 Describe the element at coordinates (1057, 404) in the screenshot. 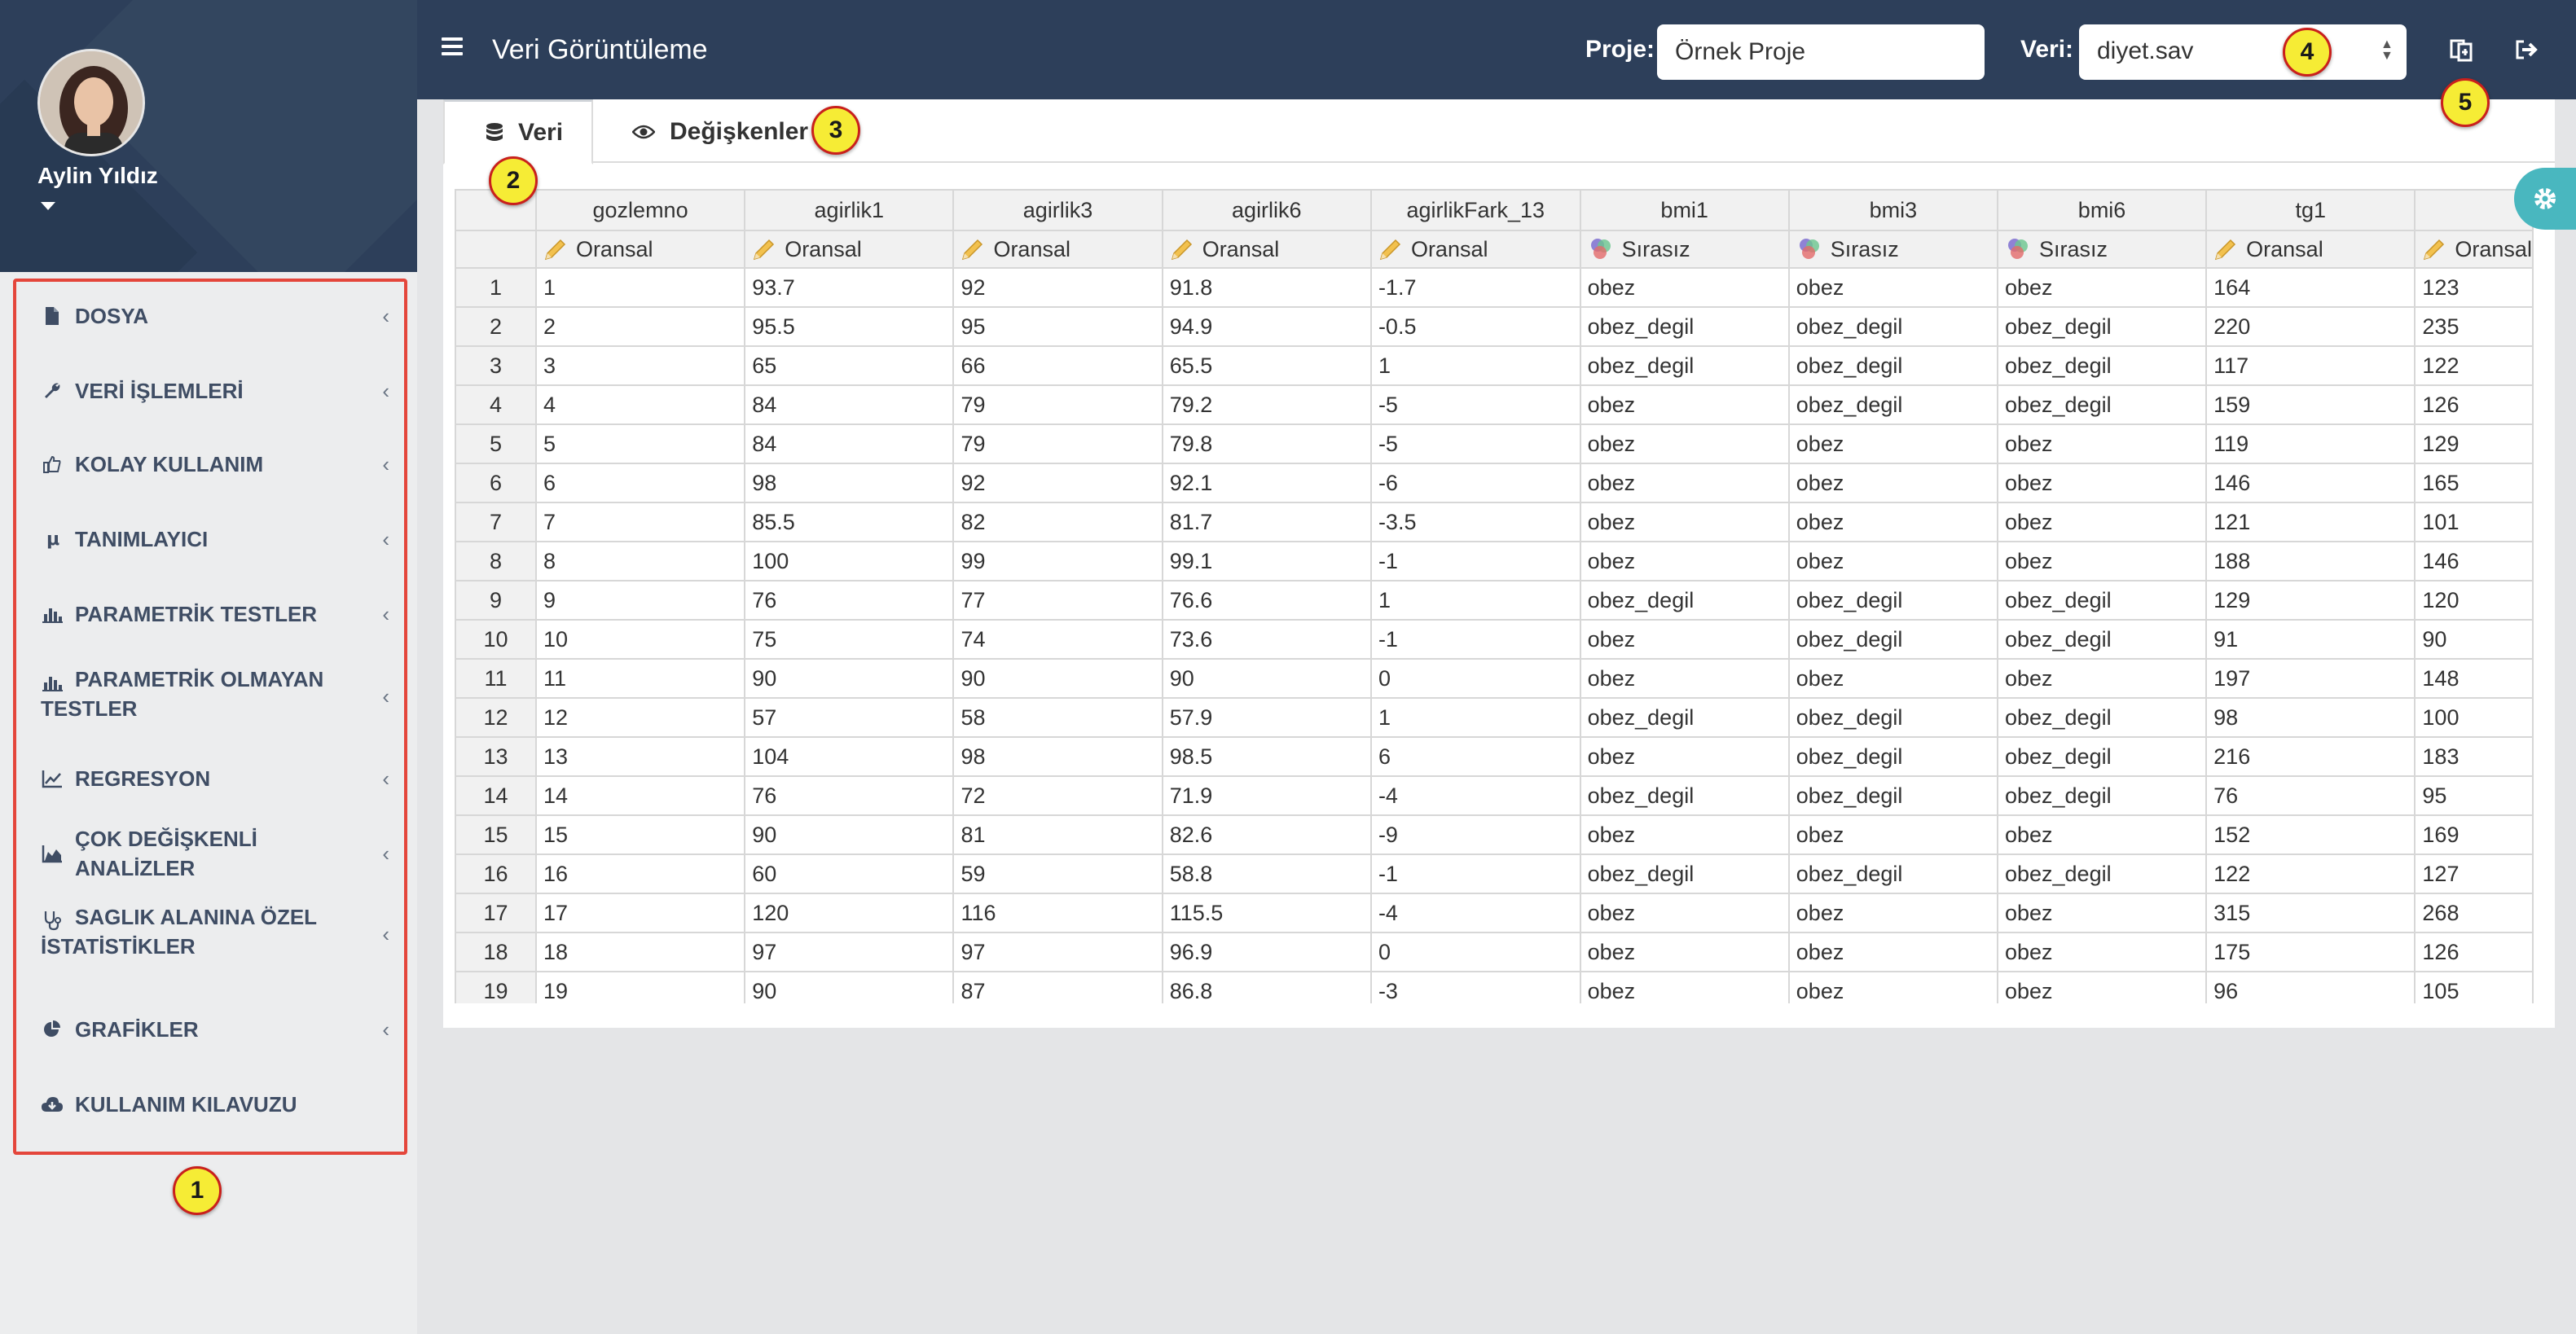

I see `table-cell: 79` at that location.